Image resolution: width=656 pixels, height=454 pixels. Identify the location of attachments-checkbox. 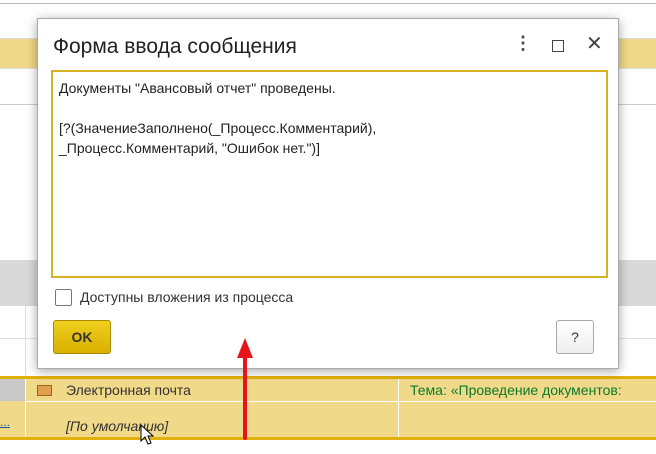
(63, 297).